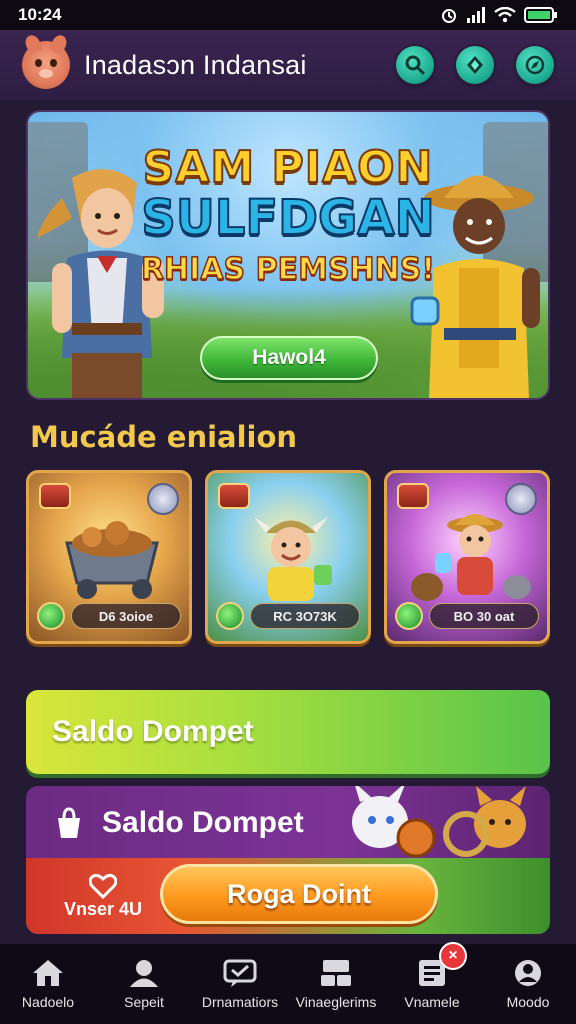 Image resolution: width=576 pixels, height=1024 pixels. I want to click on card-footer: D6 3oioe, so click(109, 616).